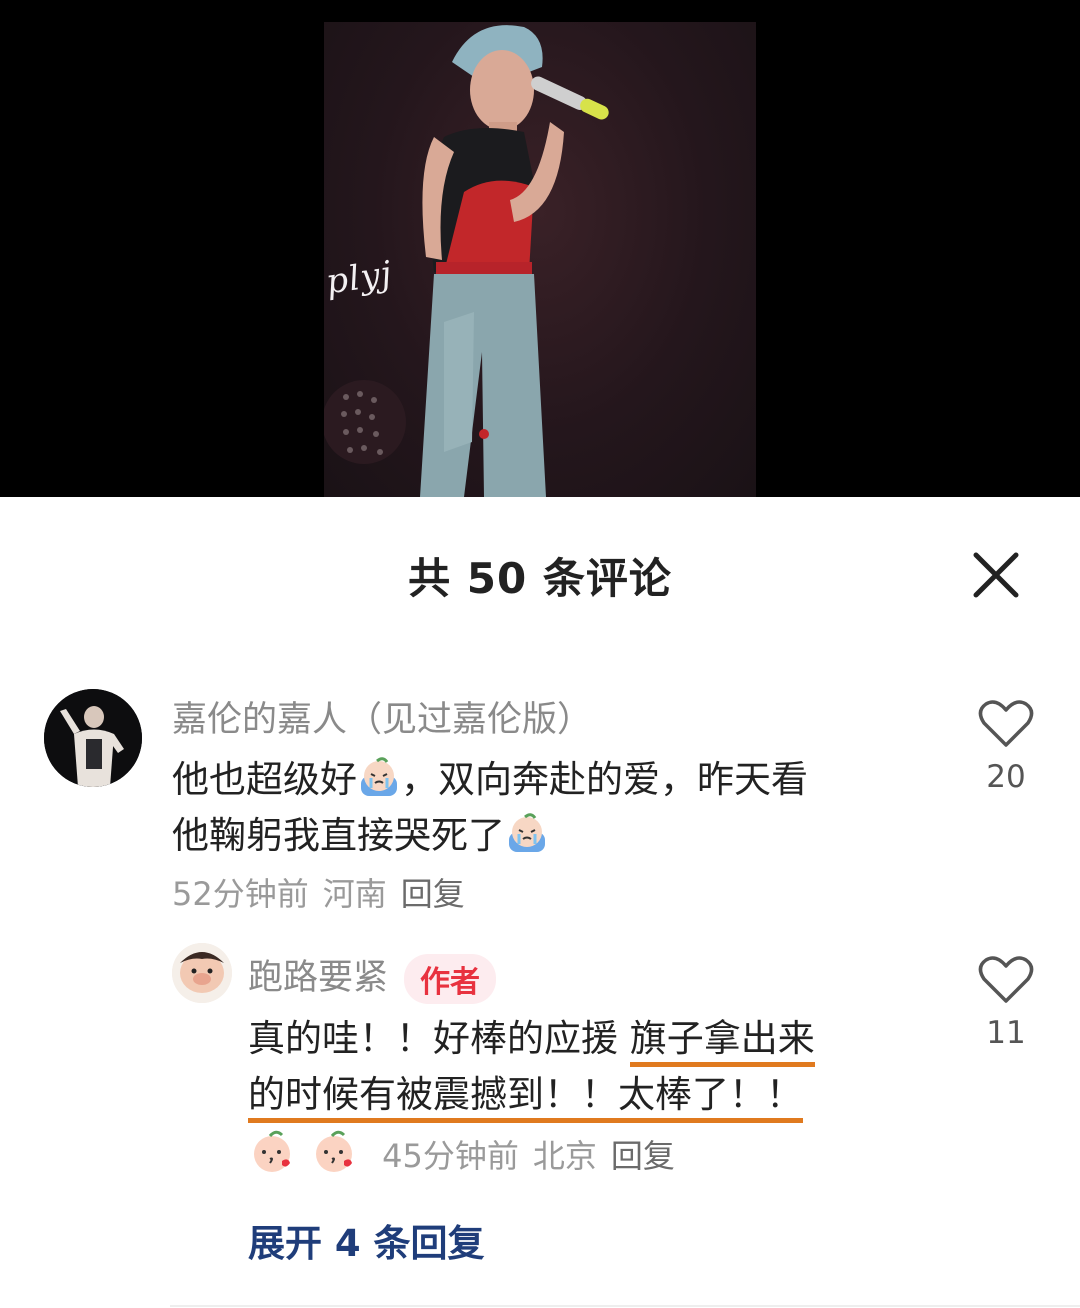  What do you see at coordinates (996, 575) in the screenshot?
I see `close-icon` at bounding box center [996, 575].